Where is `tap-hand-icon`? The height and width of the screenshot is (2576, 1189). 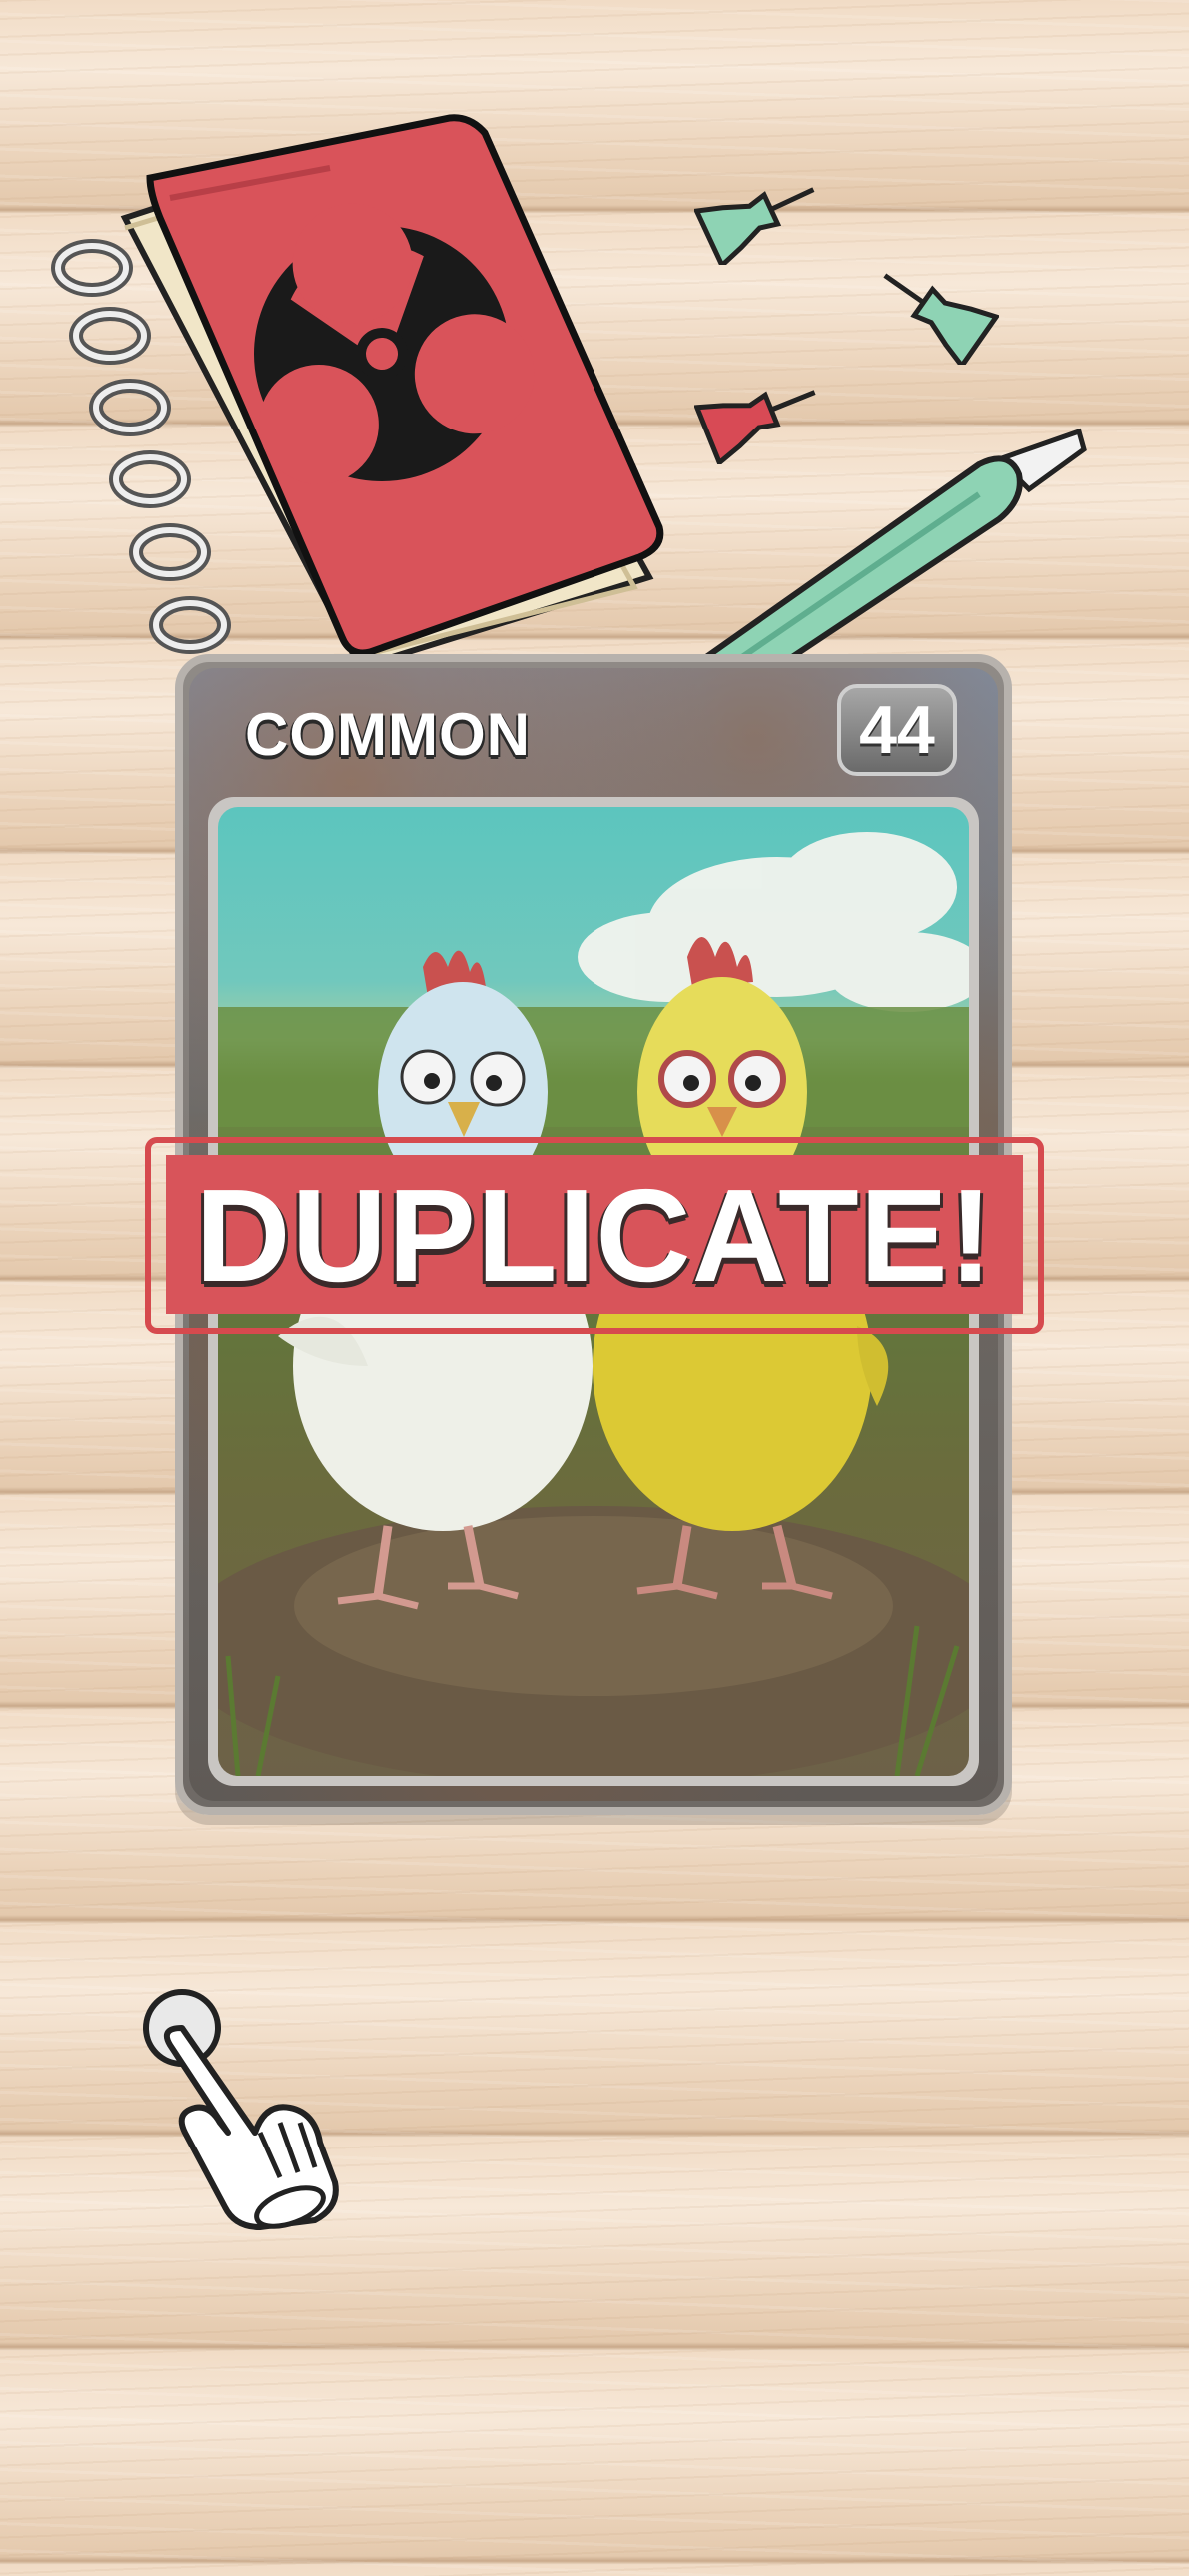
tap-hand-icon is located at coordinates (245, 2108).